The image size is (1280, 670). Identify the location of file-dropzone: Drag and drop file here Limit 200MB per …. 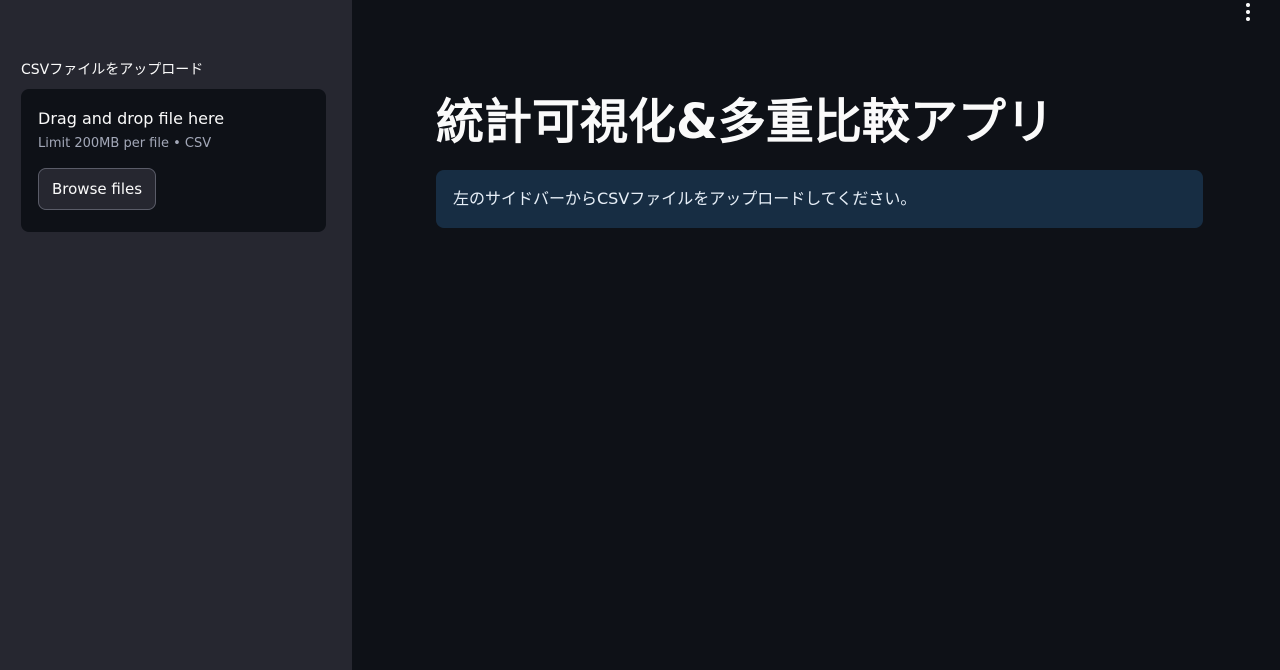
(173, 160).